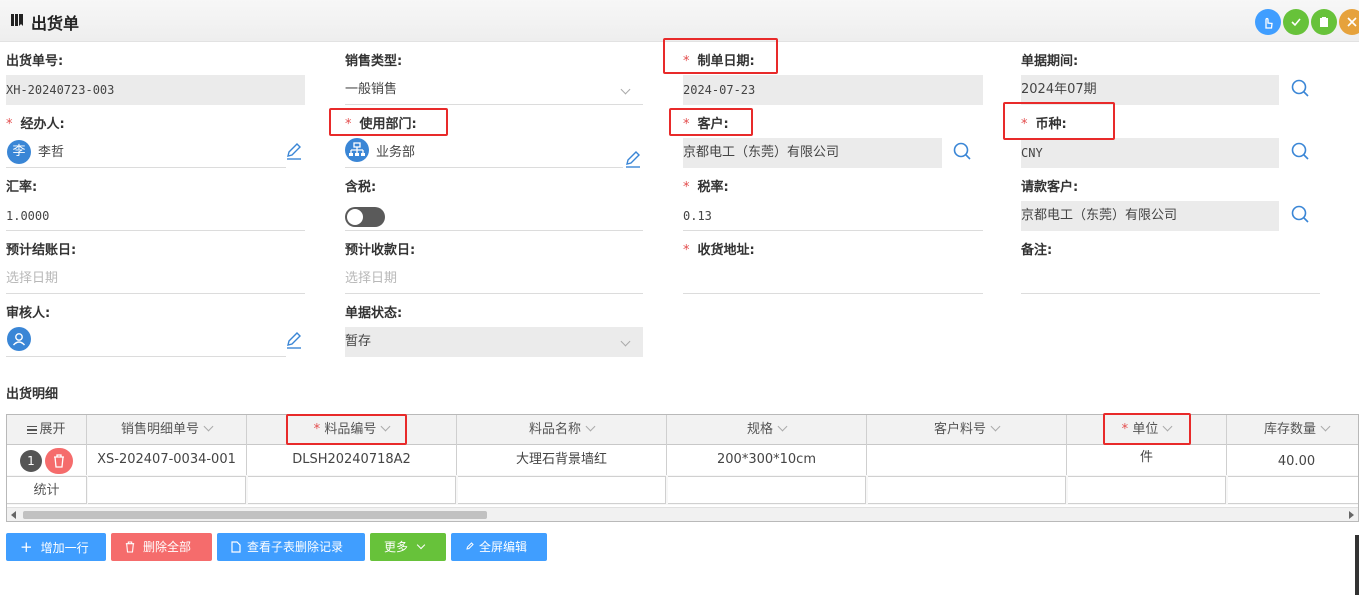 The height and width of the screenshot is (597, 1359). Describe the element at coordinates (719, 250) in the screenshot. I see `label-ship-address: * 收货地址:` at that location.